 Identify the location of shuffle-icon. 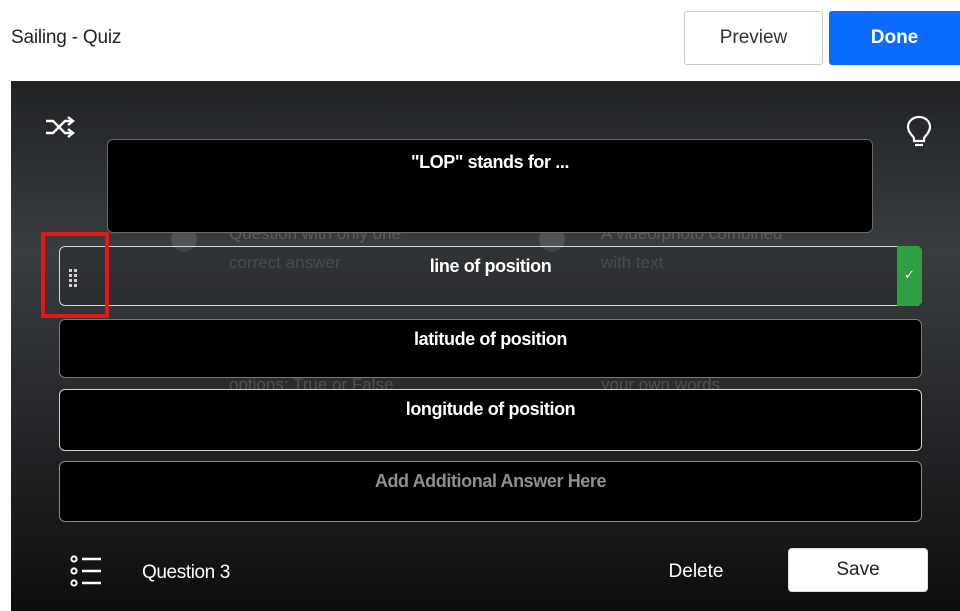
(60, 127).